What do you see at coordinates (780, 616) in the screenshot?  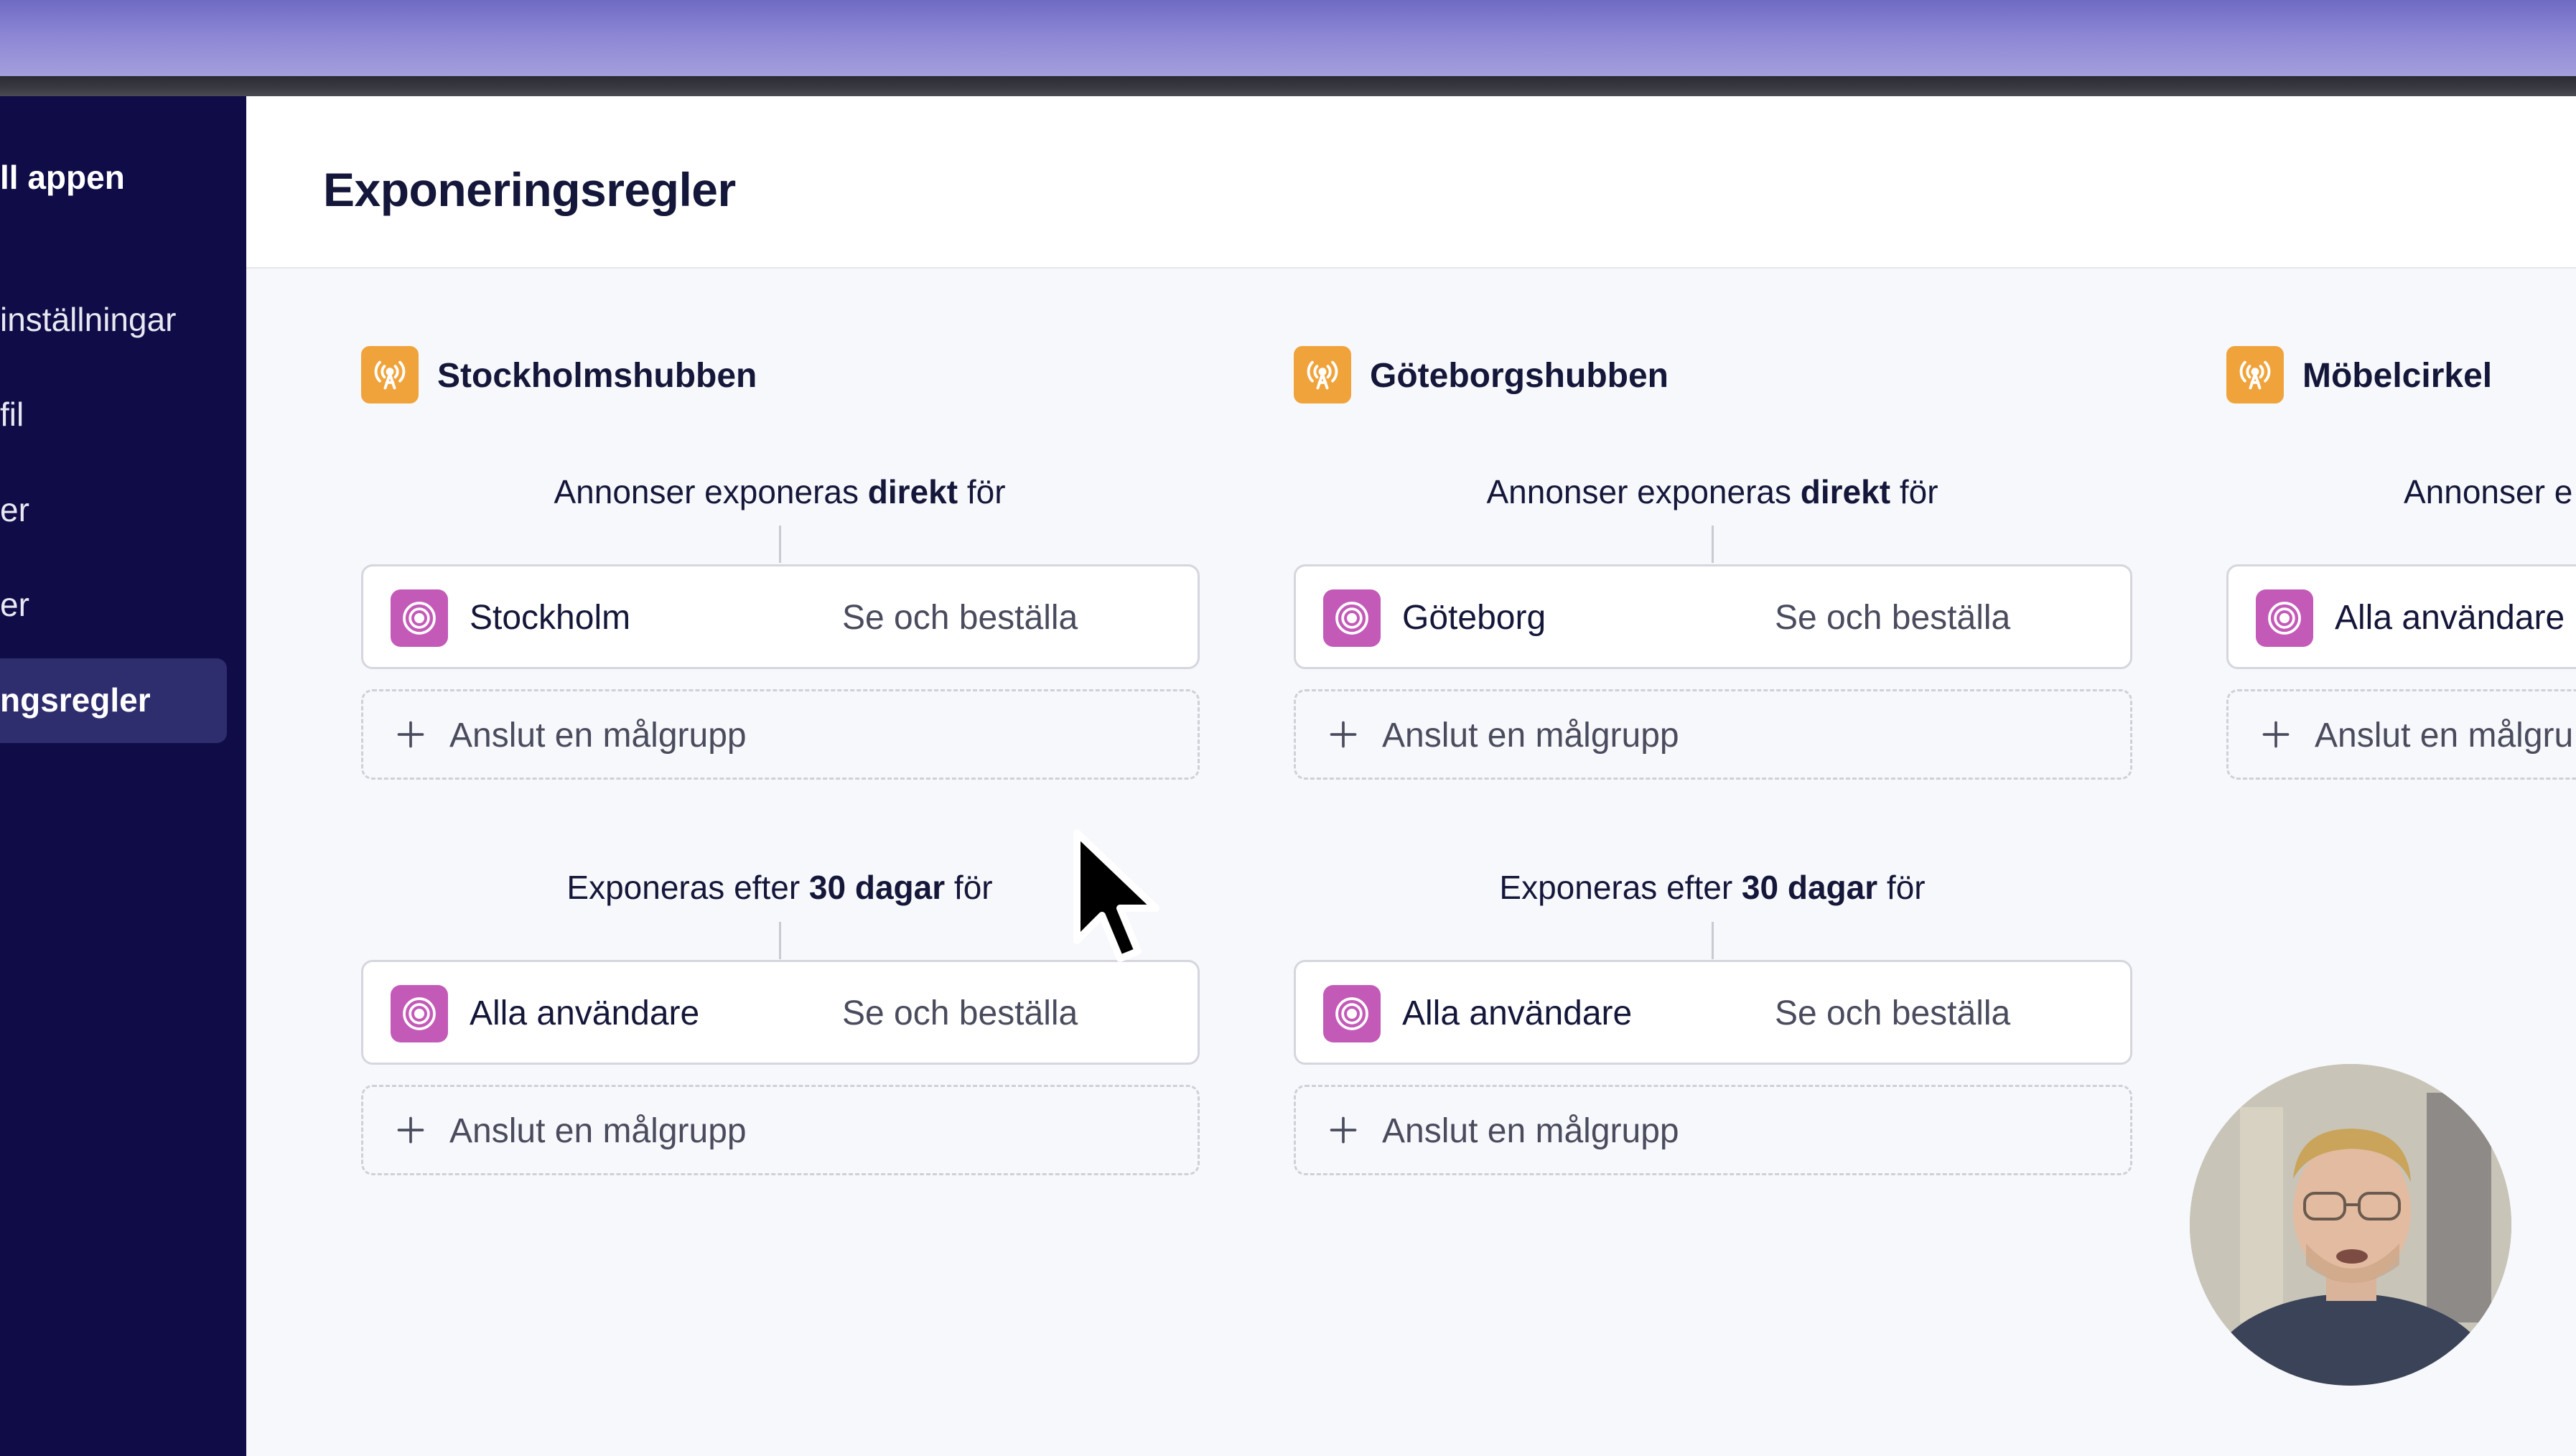 I see `audience-card: Stockholm Se och beställa` at bounding box center [780, 616].